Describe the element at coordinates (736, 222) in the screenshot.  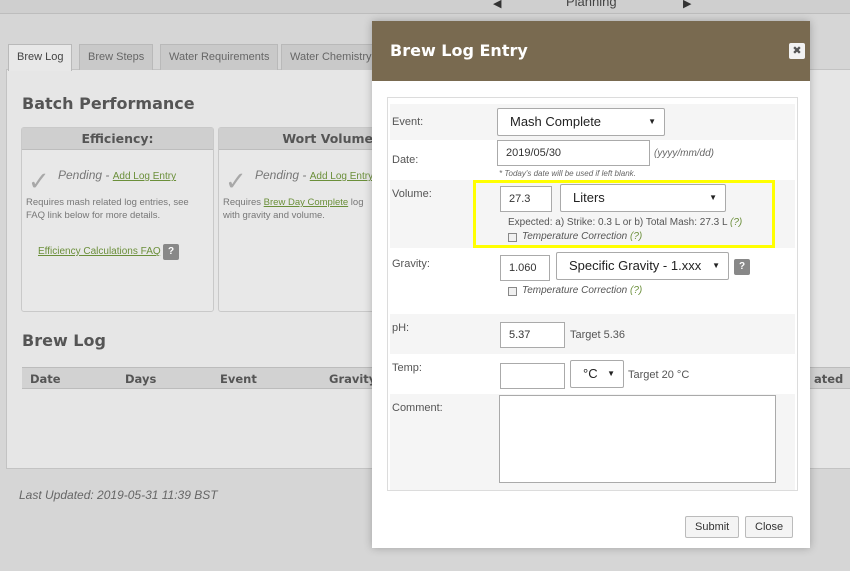
I see `volume-help-link: (?)` at that location.